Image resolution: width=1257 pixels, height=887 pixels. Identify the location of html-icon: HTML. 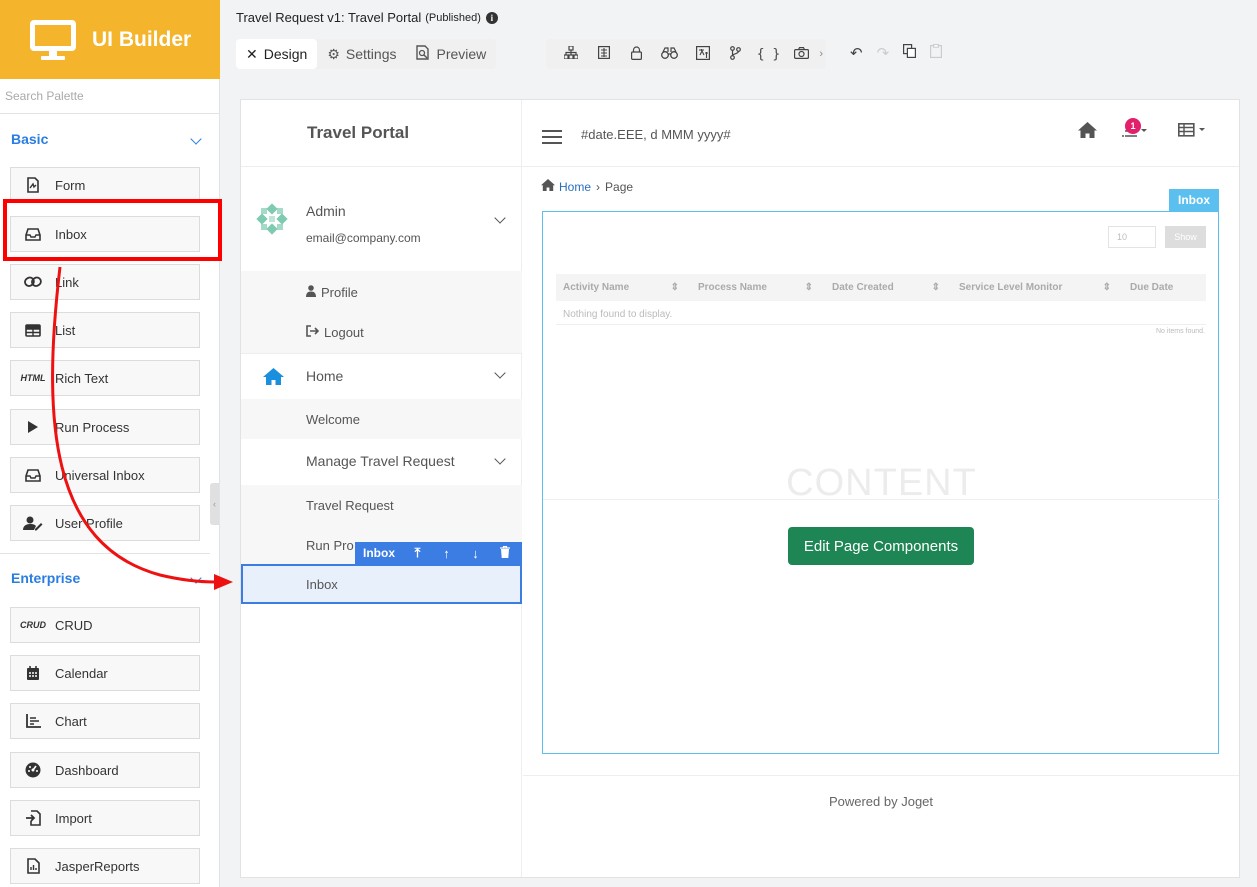
(33, 378).